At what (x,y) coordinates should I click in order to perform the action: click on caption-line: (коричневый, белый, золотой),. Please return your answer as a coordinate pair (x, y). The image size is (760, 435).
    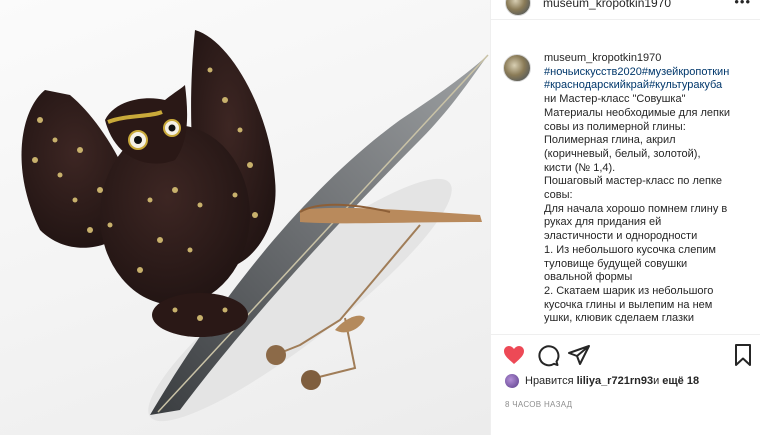
    Looking at the image, I should click on (622, 153).